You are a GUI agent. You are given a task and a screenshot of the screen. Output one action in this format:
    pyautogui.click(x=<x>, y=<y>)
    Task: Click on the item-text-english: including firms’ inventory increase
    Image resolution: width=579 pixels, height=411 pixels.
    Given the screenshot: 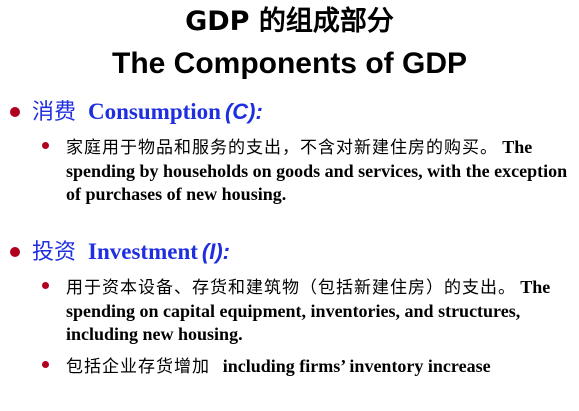 What is the action you would take?
    pyautogui.click(x=356, y=366)
    